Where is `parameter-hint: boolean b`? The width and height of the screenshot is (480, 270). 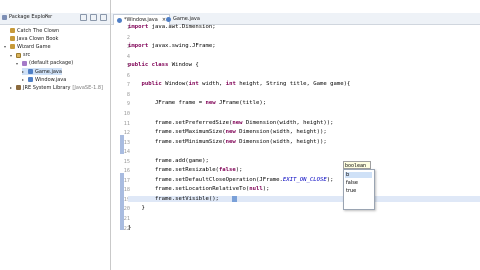
parameter-hint: boolean b is located at coordinates (357, 169).